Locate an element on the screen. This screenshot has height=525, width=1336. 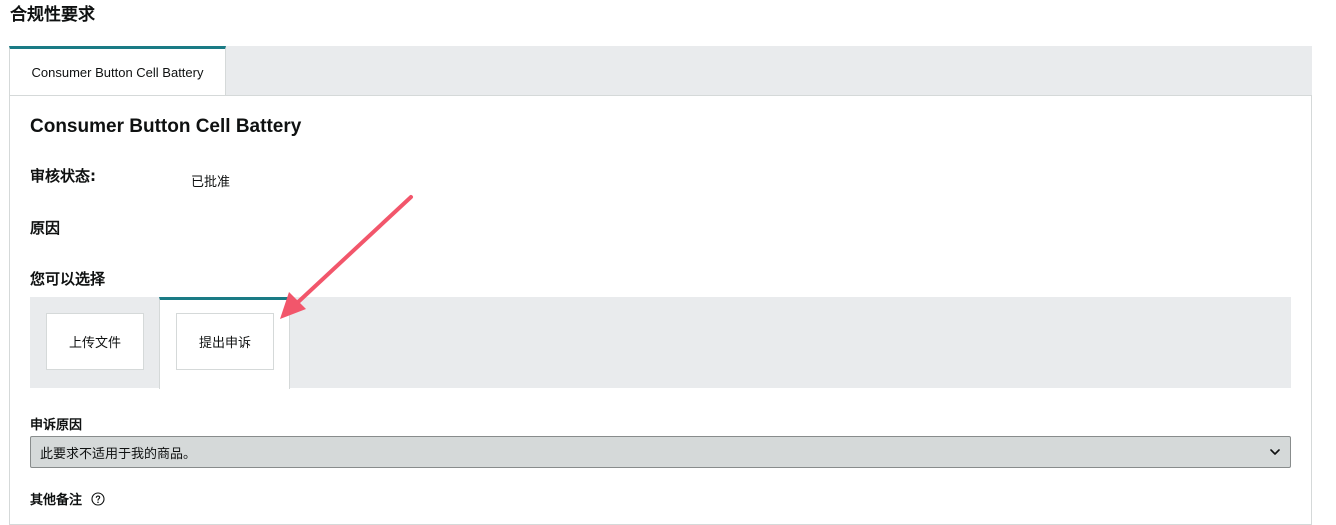
tab-consumer-button-cell-battery: Consumer Button Cell Battery is located at coordinates (117, 71).